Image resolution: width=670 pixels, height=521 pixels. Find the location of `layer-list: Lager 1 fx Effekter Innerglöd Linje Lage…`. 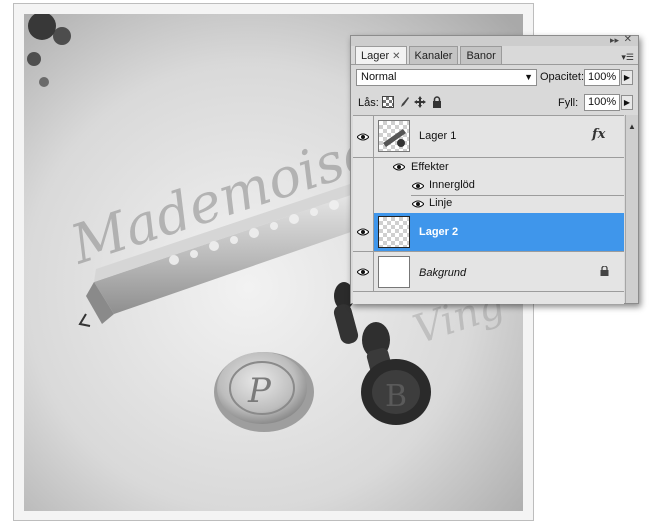

layer-list: Lager 1 fx Effekter Innerglöd Linje Lage… is located at coordinates (488, 209).